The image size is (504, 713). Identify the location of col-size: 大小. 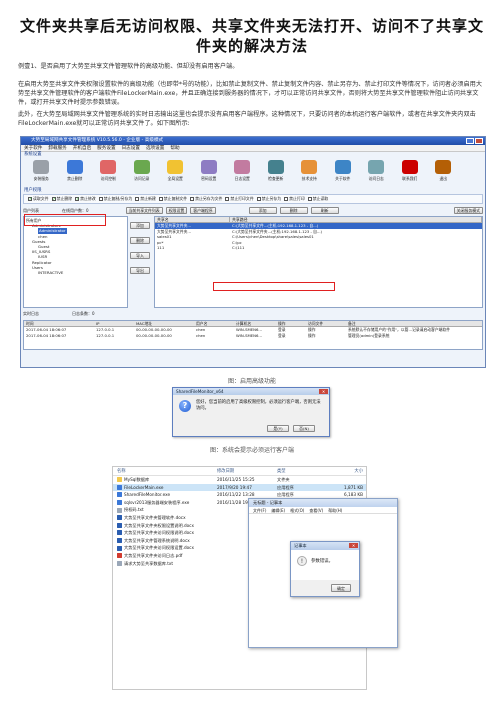
(342, 471).